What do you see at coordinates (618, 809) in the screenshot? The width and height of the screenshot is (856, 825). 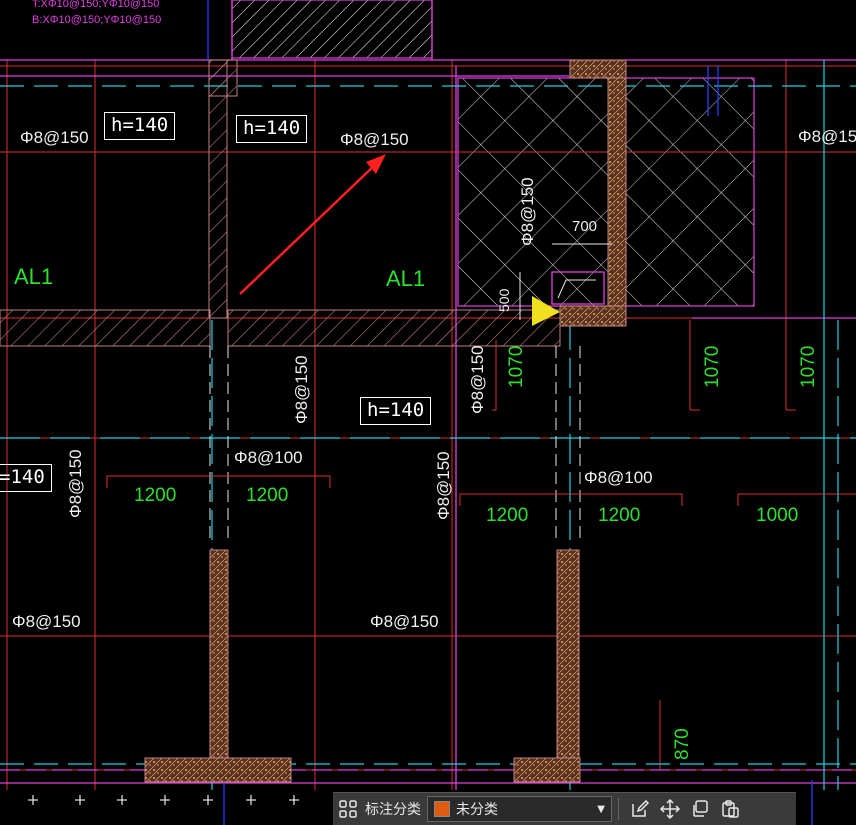 I see `toolbar-divider` at bounding box center [618, 809].